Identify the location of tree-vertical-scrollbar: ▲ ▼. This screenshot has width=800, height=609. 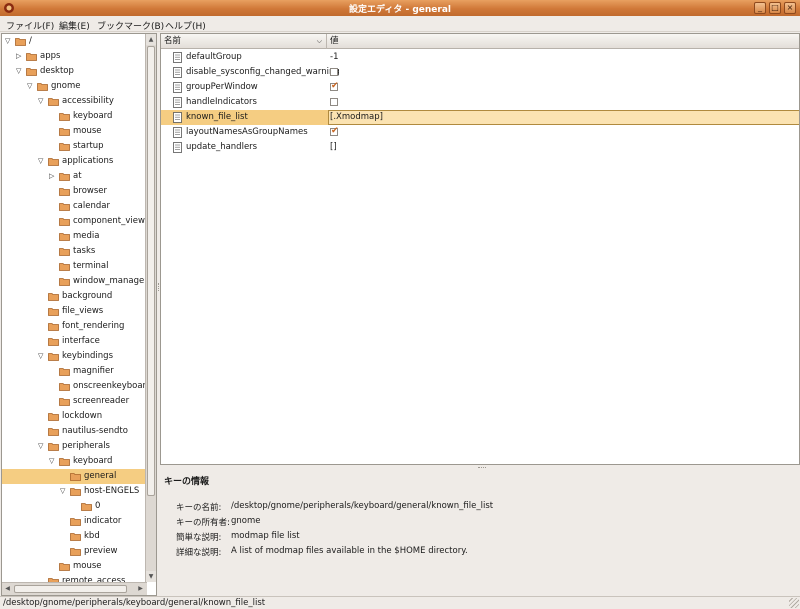
(150, 308).